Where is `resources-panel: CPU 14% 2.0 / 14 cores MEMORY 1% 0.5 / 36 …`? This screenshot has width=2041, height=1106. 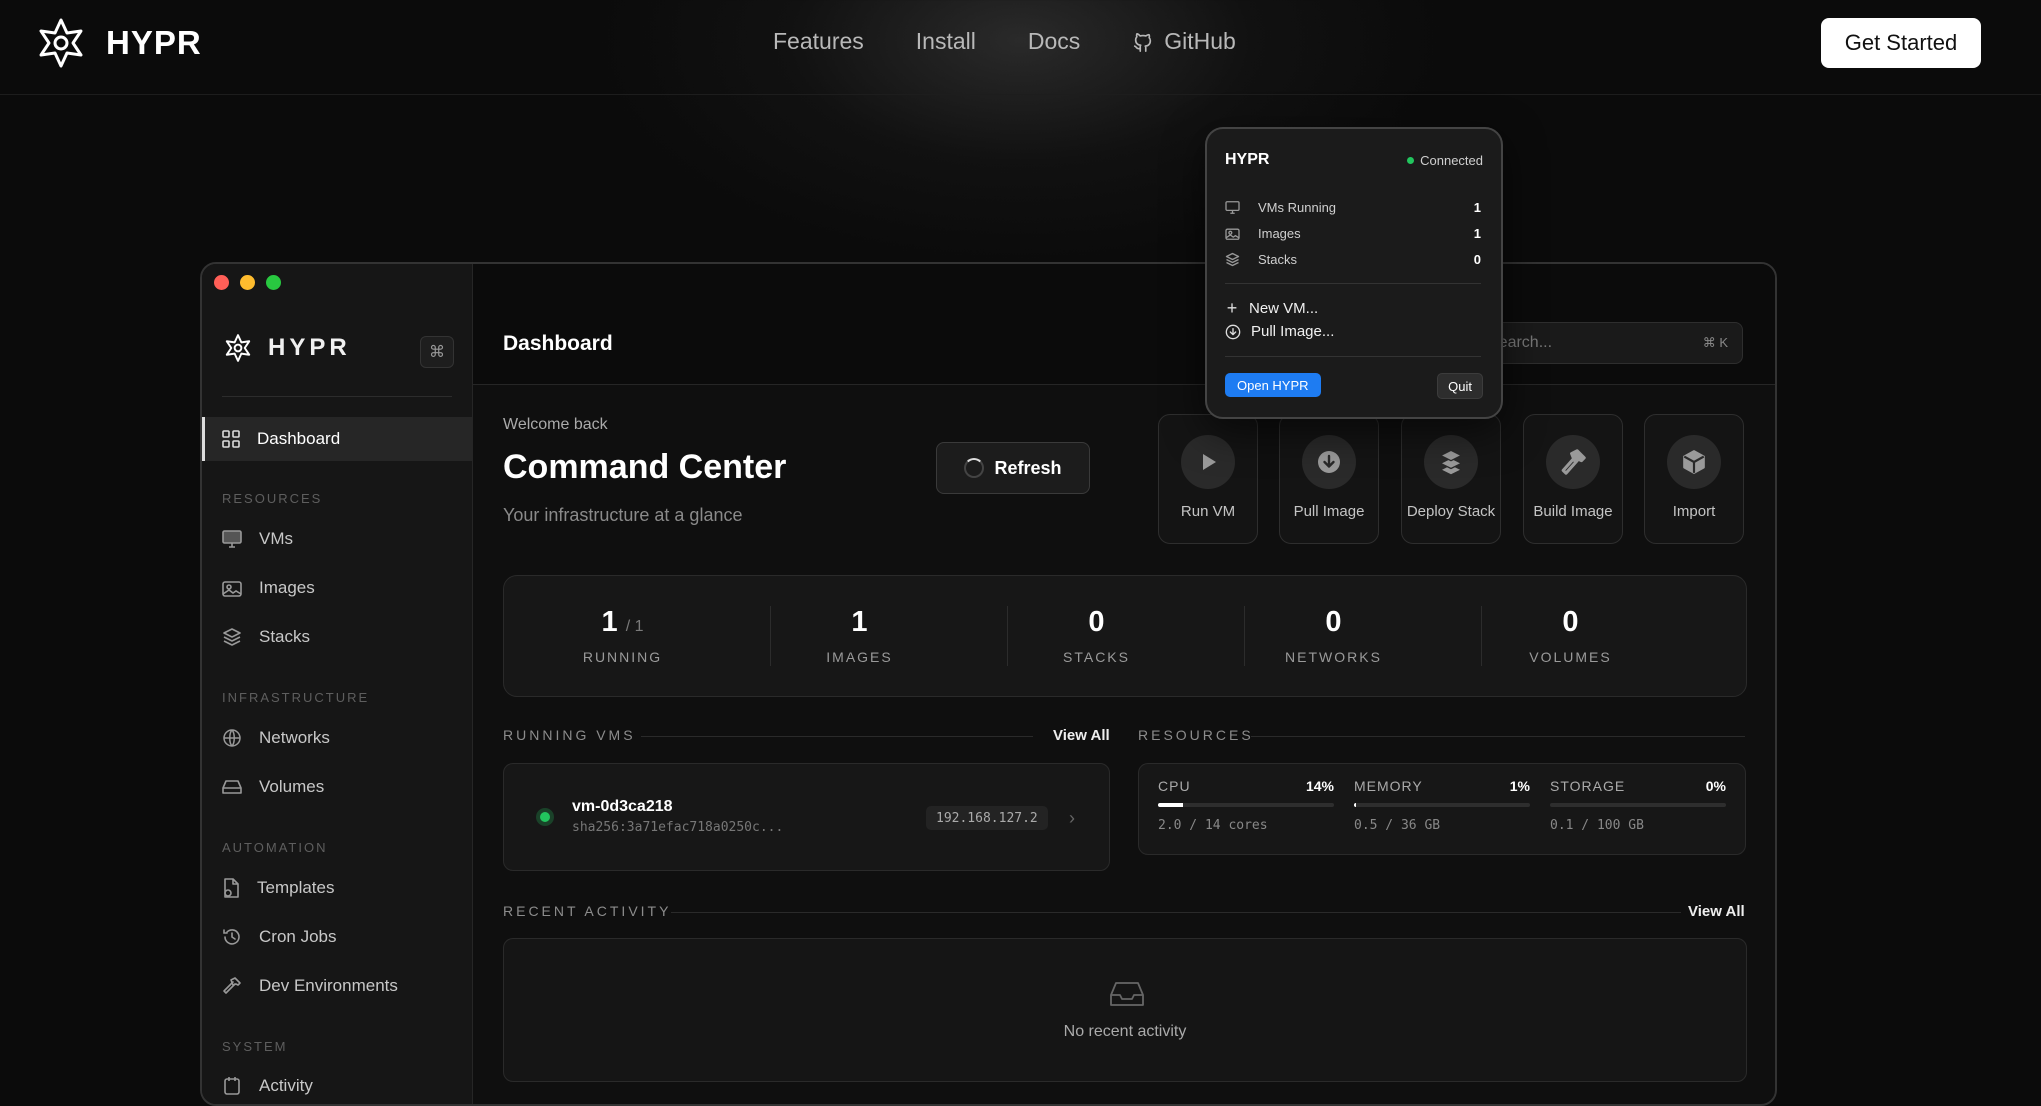
resources-panel: CPU 14% 2.0 / 14 cores MEMORY 1% 0.5 / 36 … is located at coordinates (1442, 809).